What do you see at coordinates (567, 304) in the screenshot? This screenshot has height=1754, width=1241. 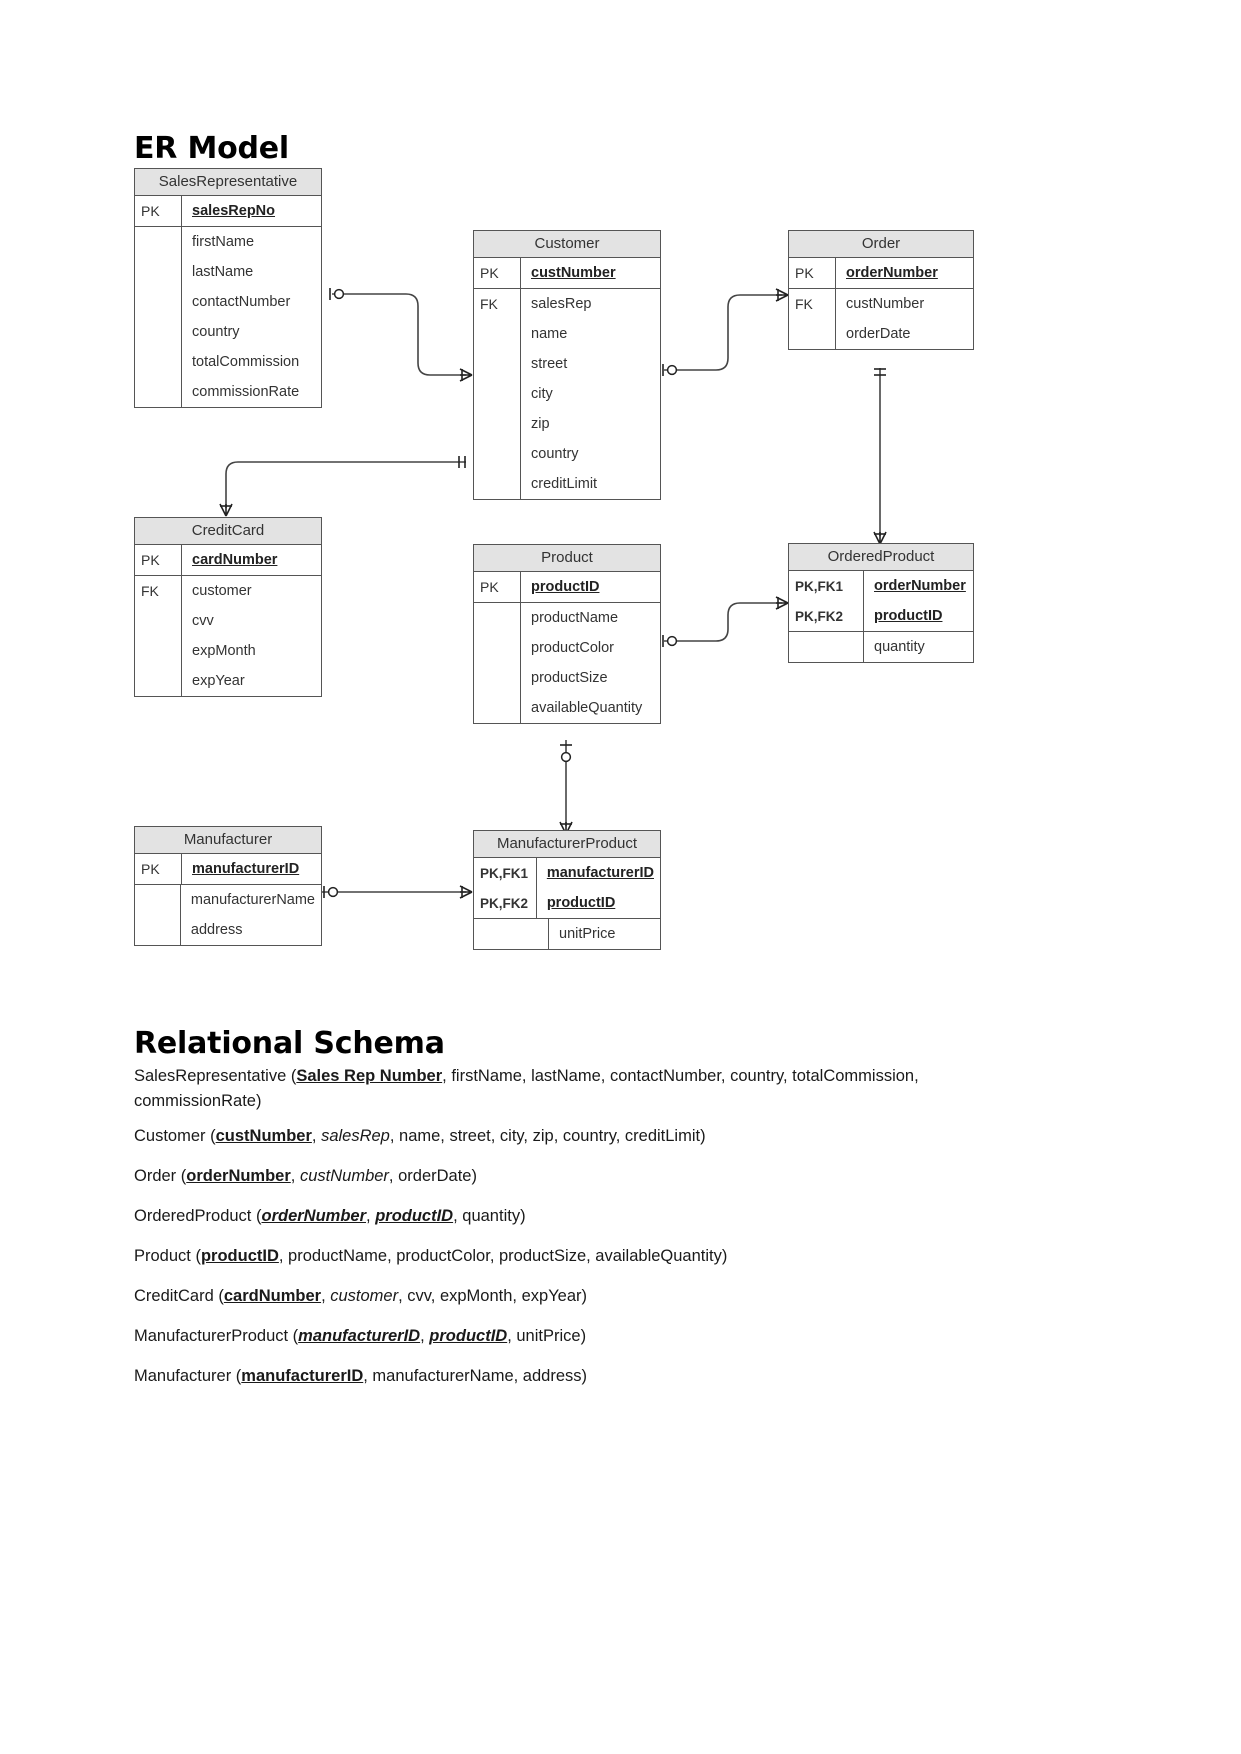 I see `entity-row: FK salesRep` at bounding box center [567, 304].